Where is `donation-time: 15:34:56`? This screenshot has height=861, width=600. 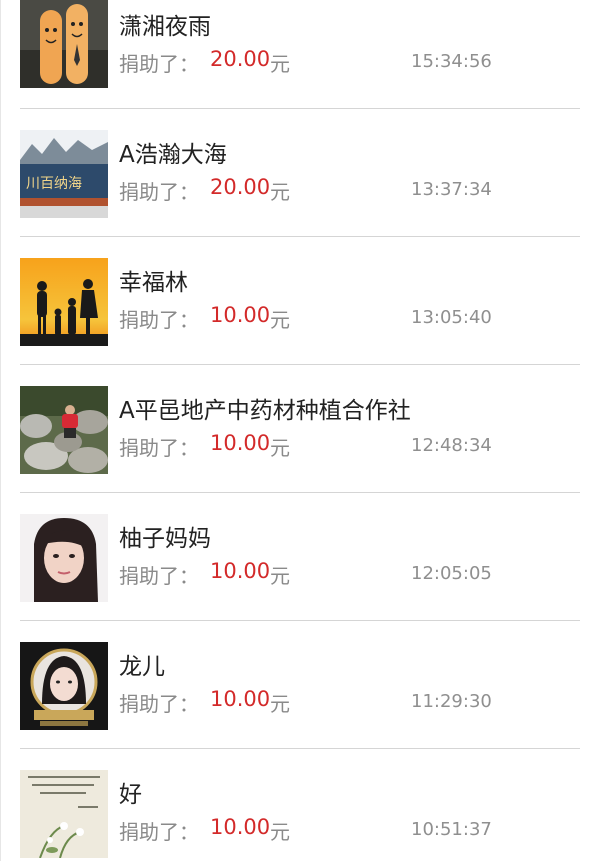 donation-time: 15:34:56 is located at coordinates (451, 61).